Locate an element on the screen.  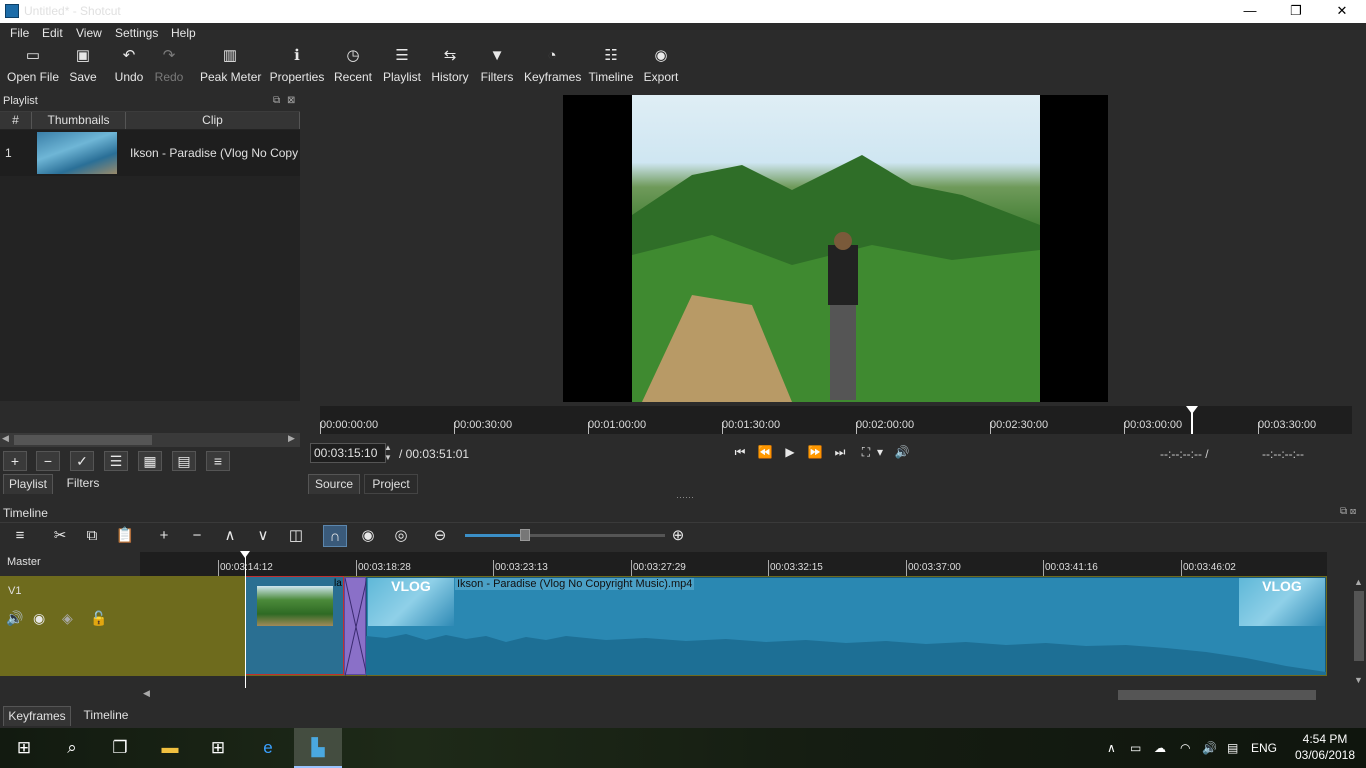
transition-block is located at coordinates (356, 627).